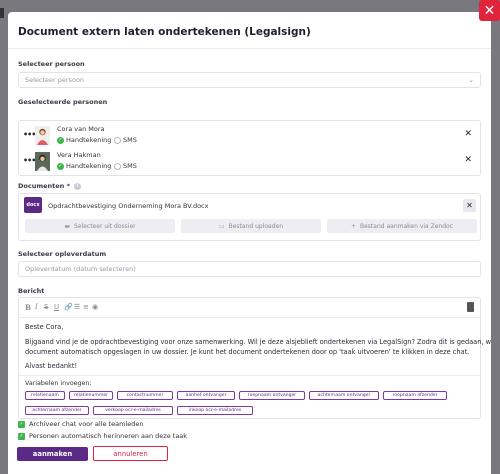  Describe the element at coordinates (272, 395) in the screenshot. I see `variable-chip: roepnaam ontvanger` at that location.